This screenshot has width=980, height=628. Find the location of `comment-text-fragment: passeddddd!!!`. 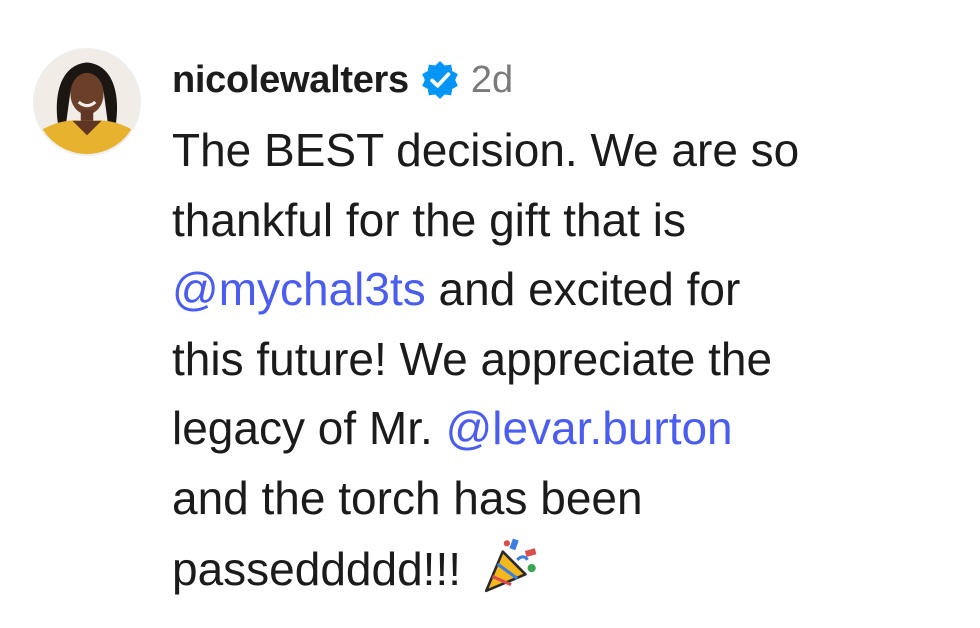

comment-text-fragment: passeddddd!!! is located at coordinates (323, 569).